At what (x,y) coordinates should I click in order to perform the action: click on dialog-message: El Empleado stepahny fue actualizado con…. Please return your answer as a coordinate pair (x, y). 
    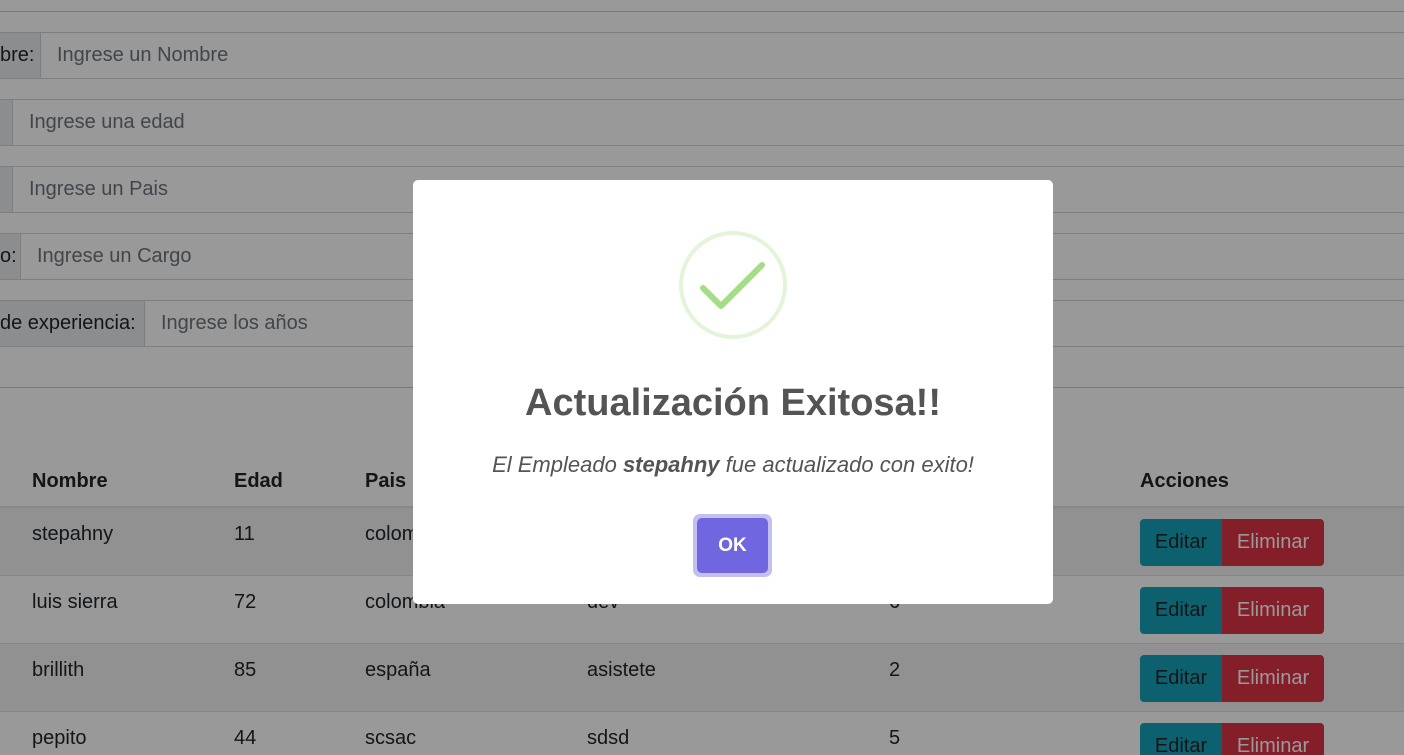
    Looking at the image, I should click on (733, 465).